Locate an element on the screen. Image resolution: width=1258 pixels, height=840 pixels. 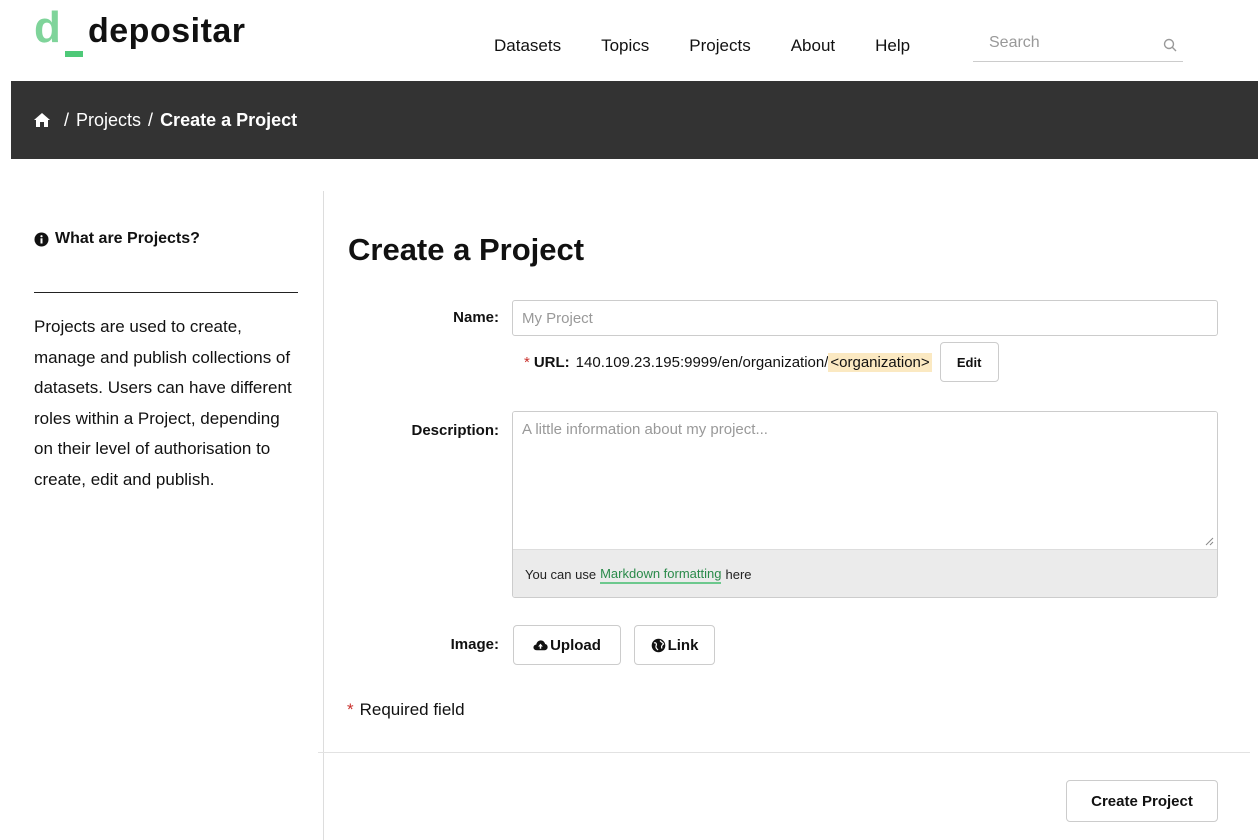
logo-text: depositar is located at coordinates (167, 31).